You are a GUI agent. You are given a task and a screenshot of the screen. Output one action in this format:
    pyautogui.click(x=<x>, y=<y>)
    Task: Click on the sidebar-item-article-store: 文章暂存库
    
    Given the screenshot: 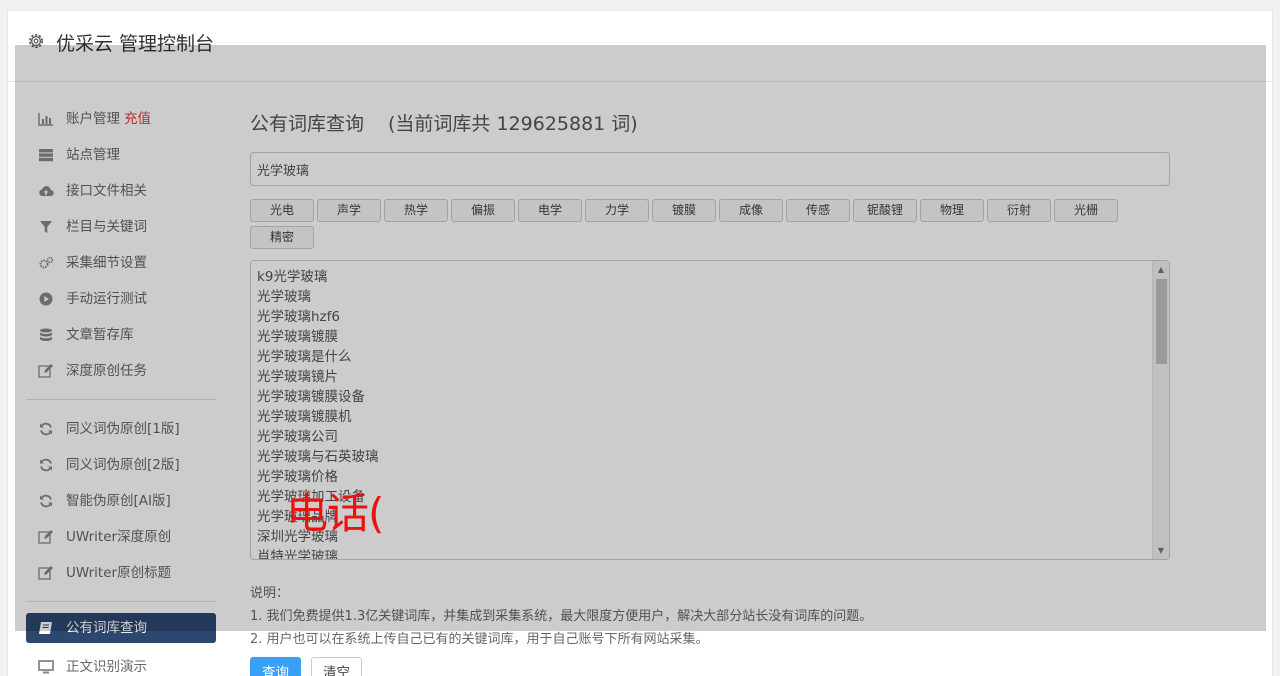 What is the action you would take?
    pyautogui.click(x=121, y=335)
    